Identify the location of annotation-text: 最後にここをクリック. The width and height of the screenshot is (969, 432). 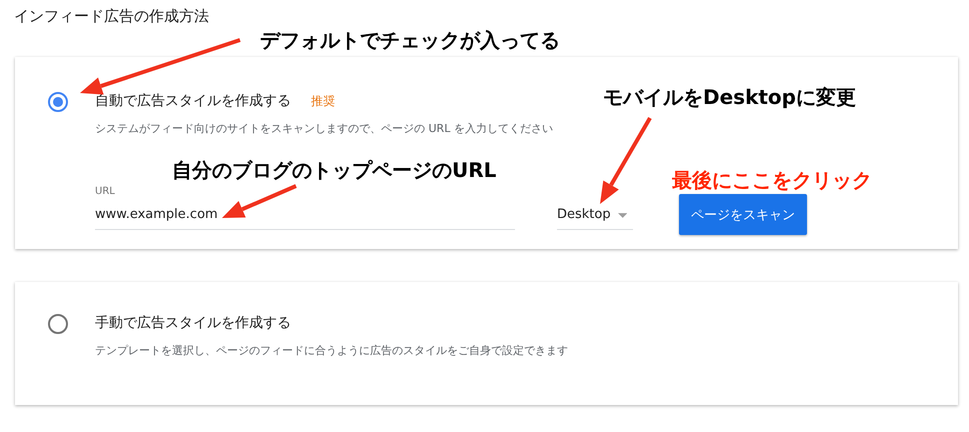
(772, 180).